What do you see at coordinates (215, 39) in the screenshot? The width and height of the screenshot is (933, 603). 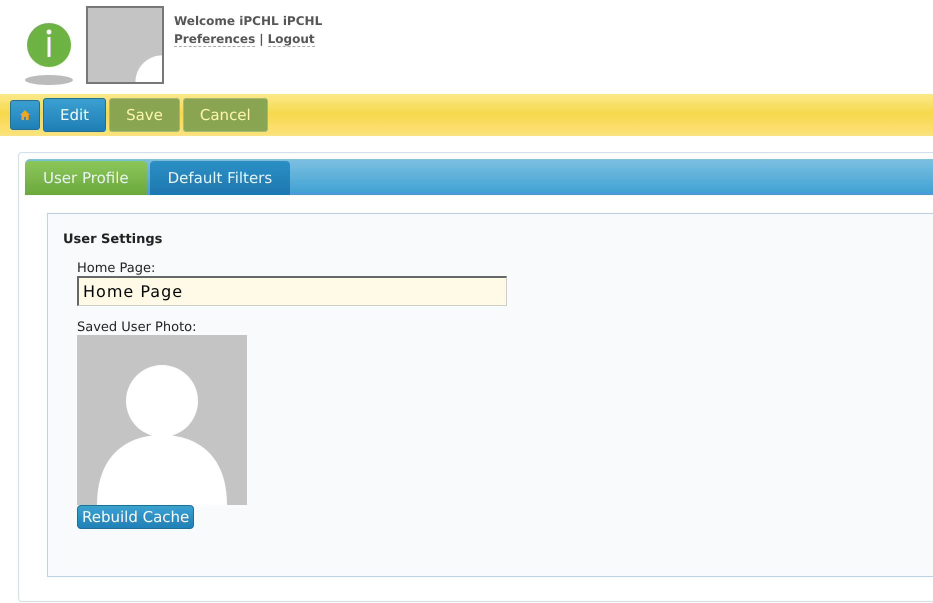 I see `preferences-link: Preferences` at bounding box center [215, 39].